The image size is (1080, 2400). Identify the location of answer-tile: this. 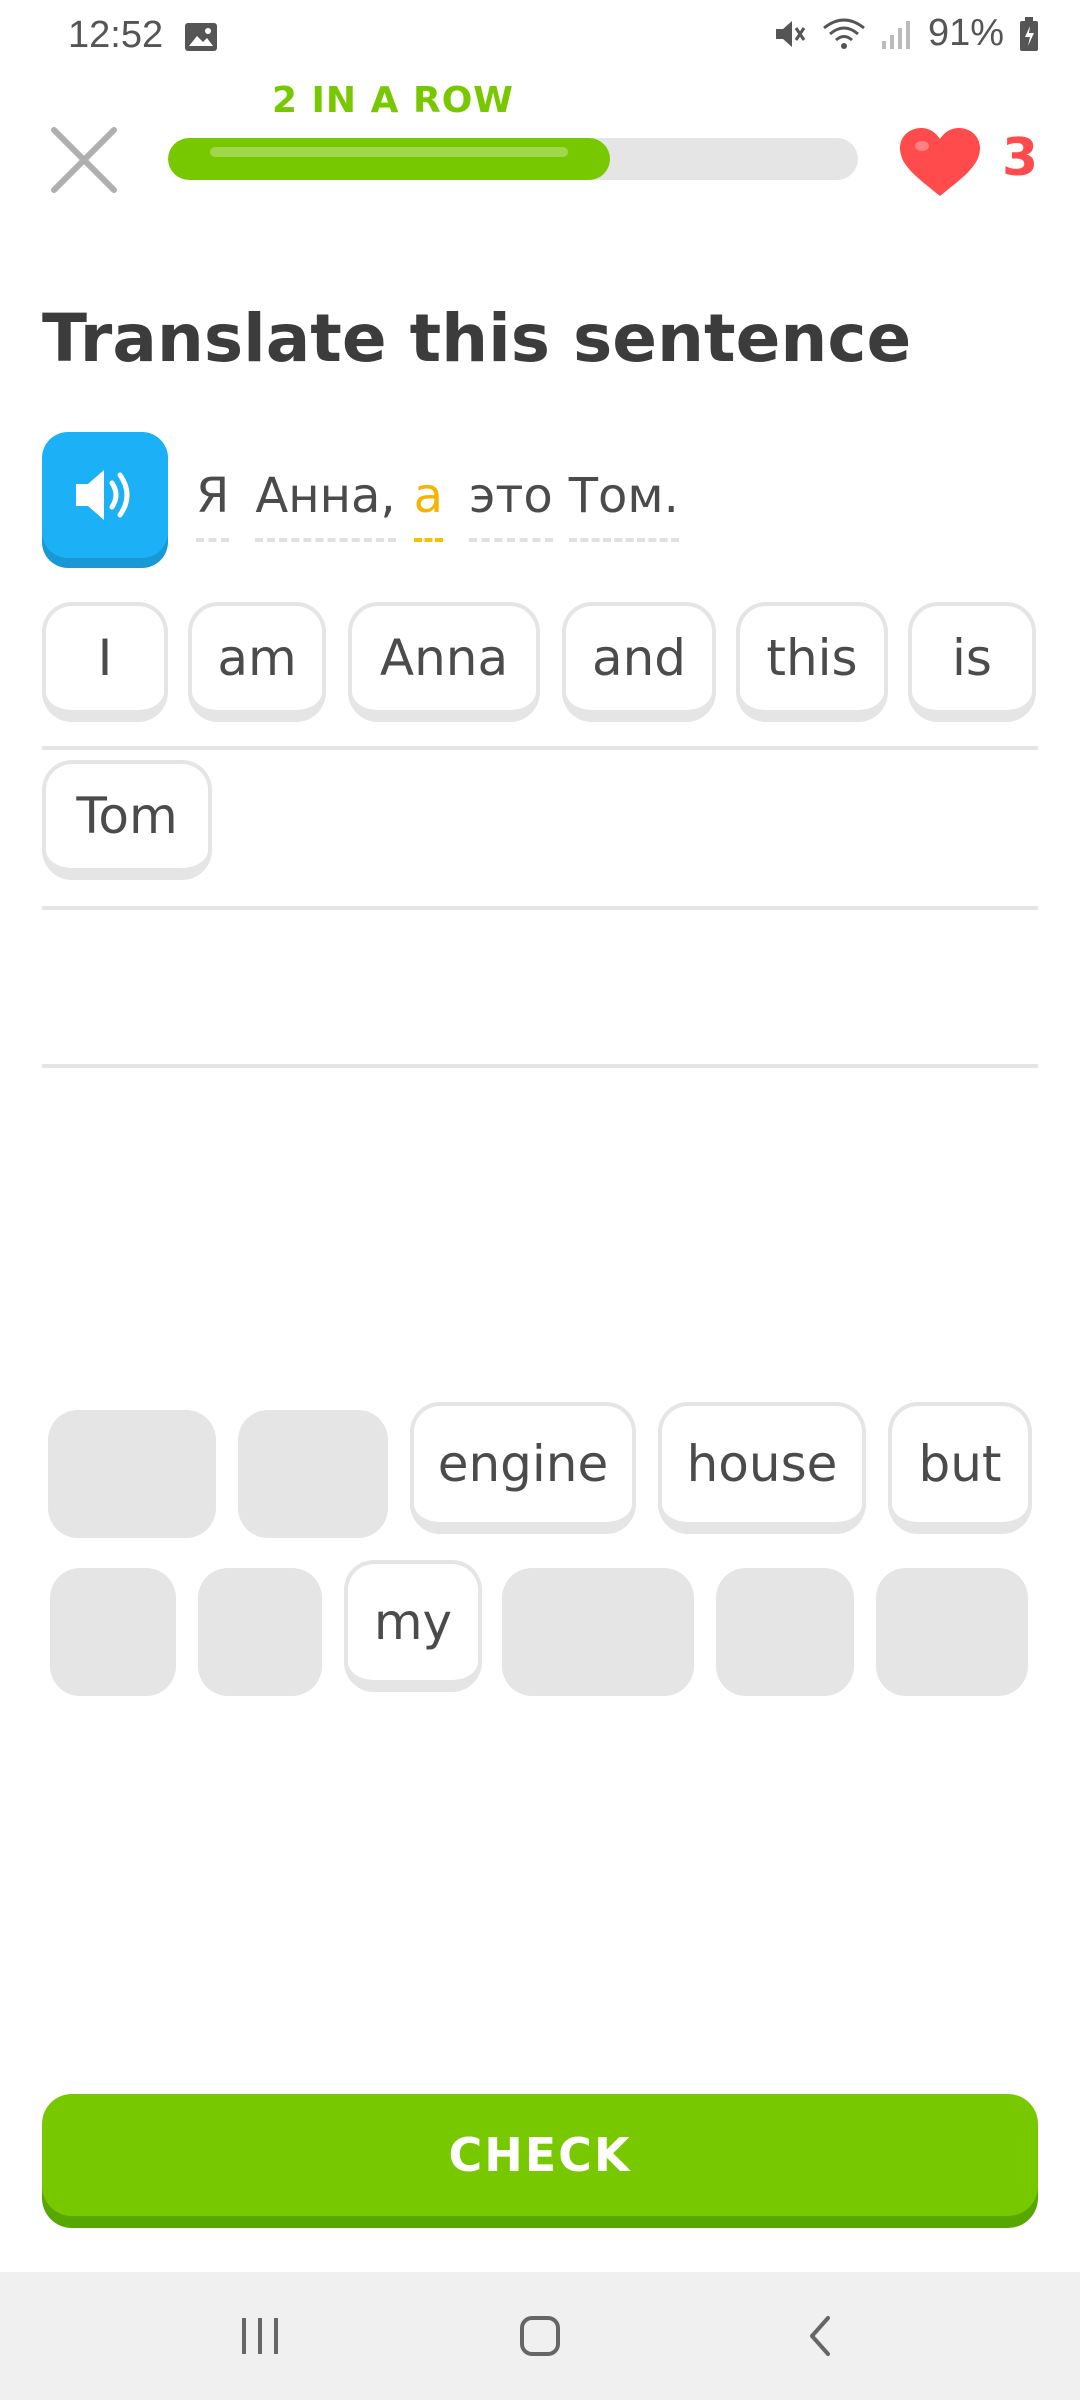
(812, 662).